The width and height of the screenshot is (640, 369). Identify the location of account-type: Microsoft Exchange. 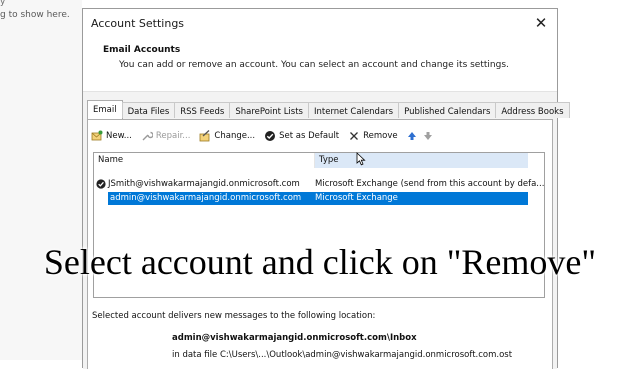
(356, 198).